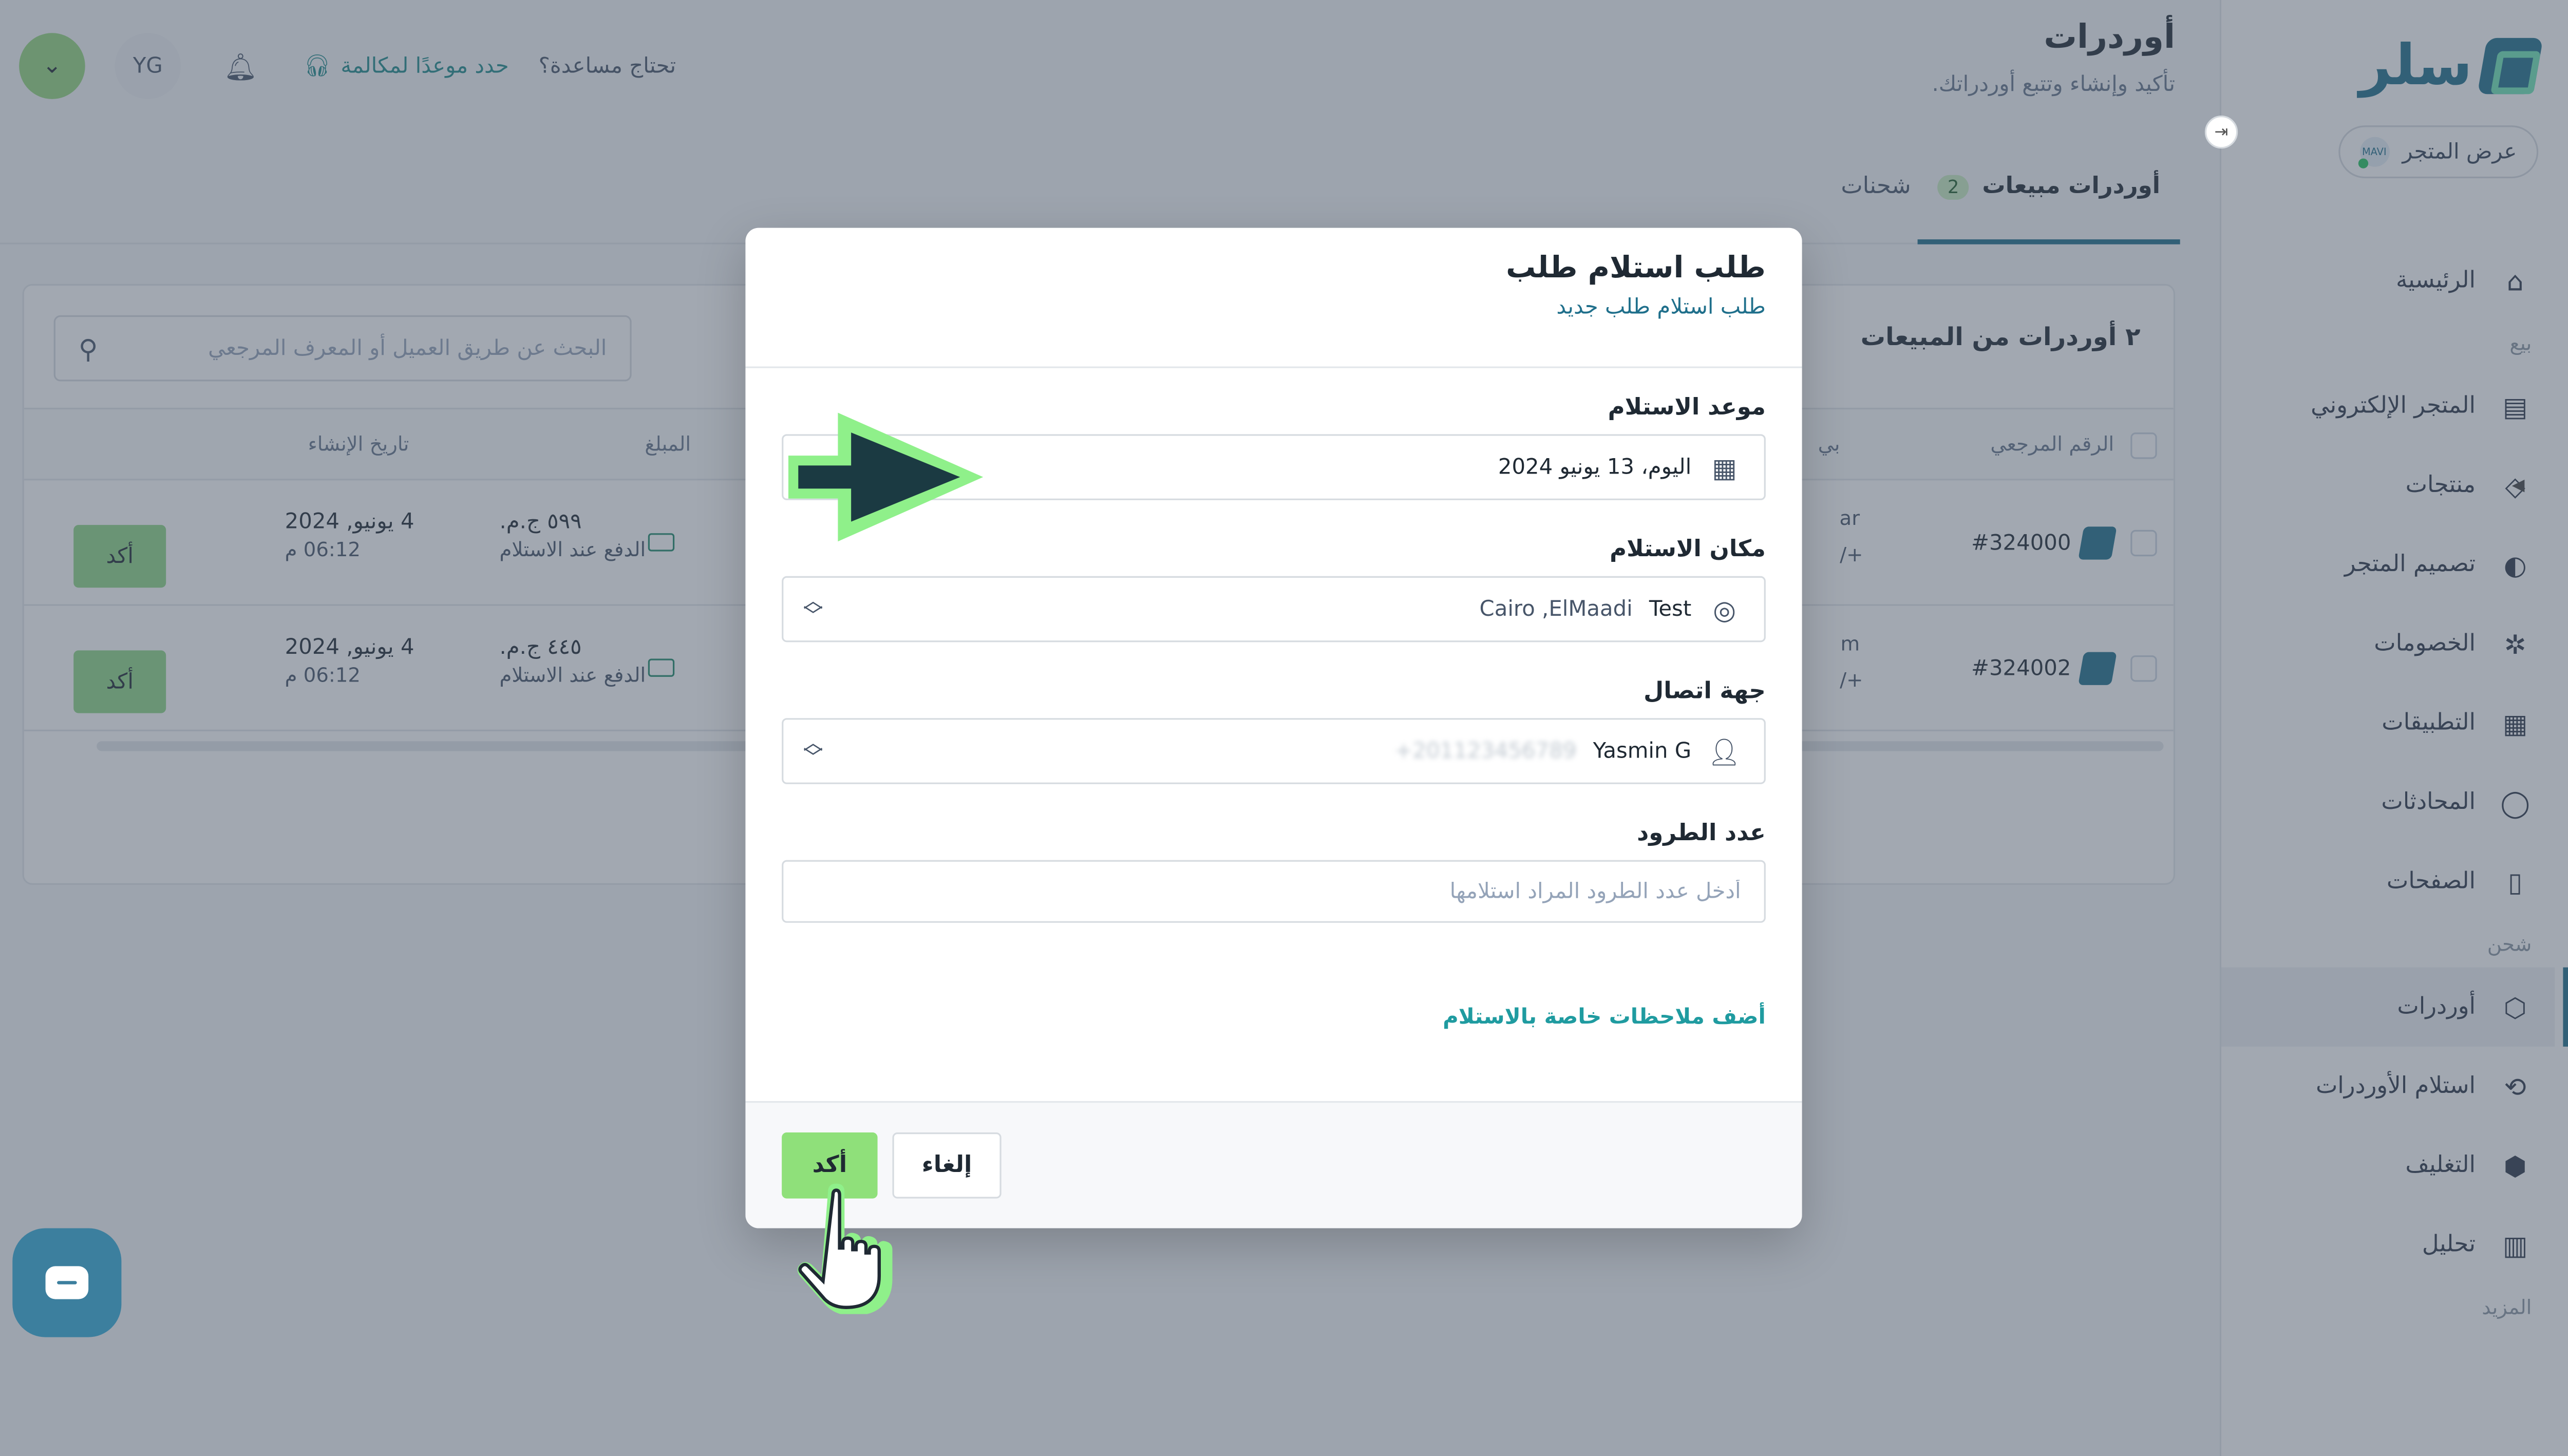  I want to click on tutorial-arrow-icon, so click(886, 477).